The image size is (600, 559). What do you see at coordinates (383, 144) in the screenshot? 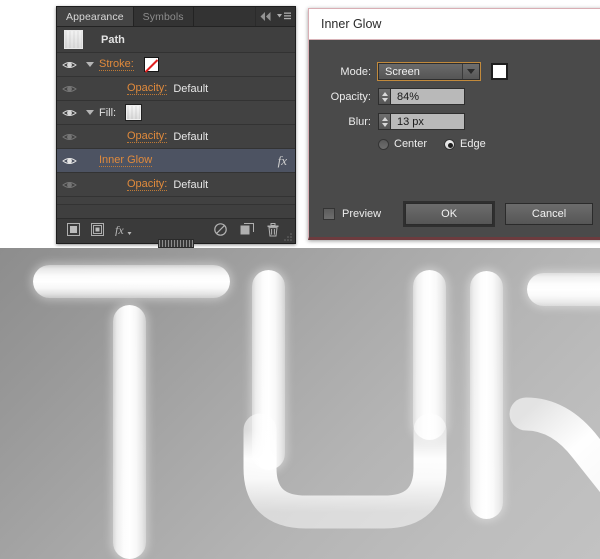
I see `radio-center-dot` at bounding box center [383, 144].